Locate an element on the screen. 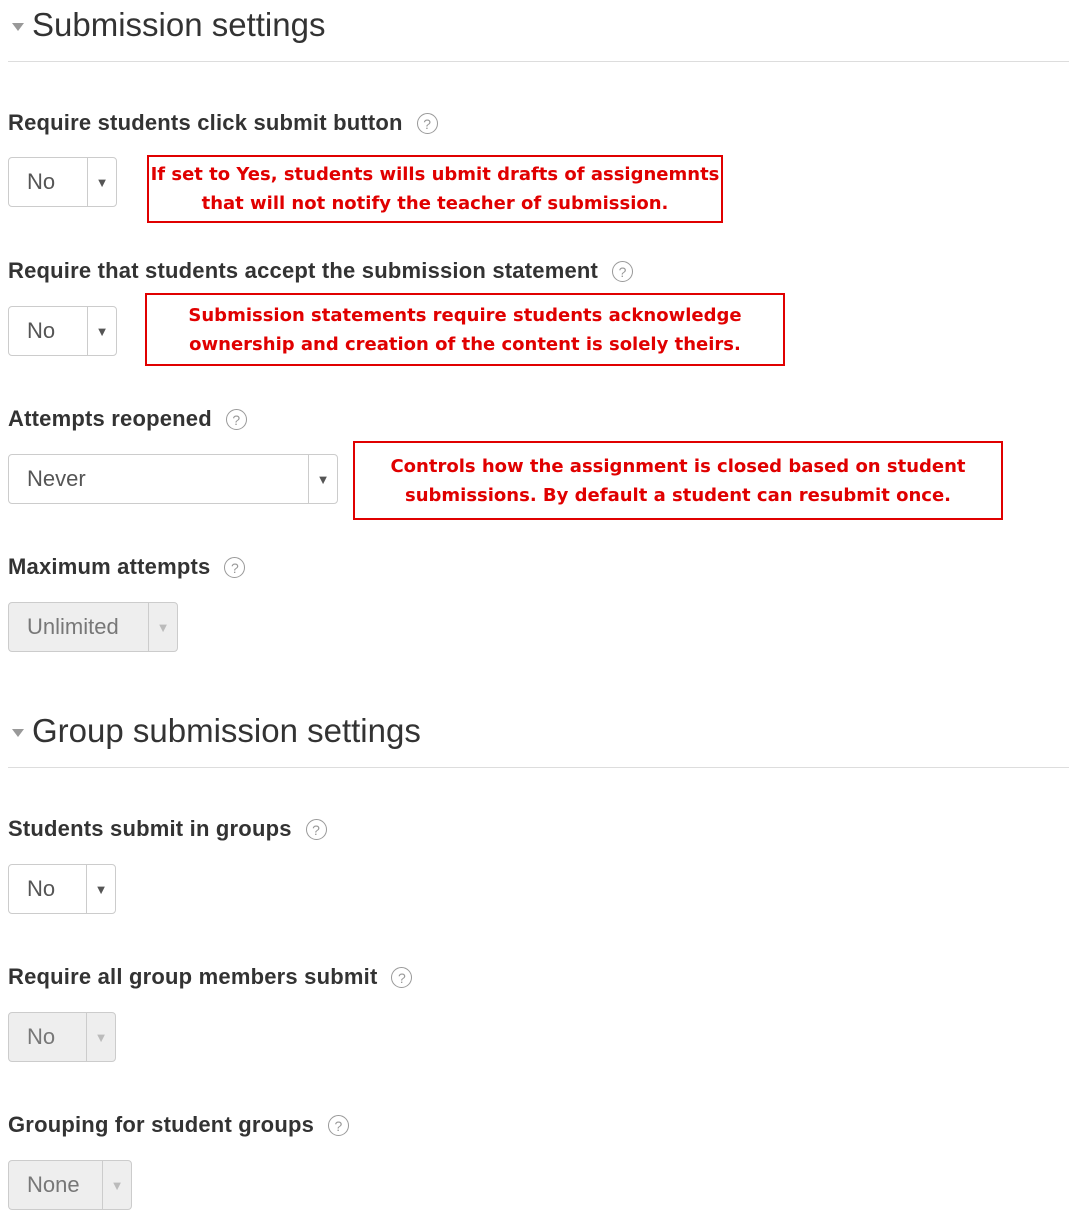  attempts-reopened-select: Never ▼ is located at coordinates (173, 479).